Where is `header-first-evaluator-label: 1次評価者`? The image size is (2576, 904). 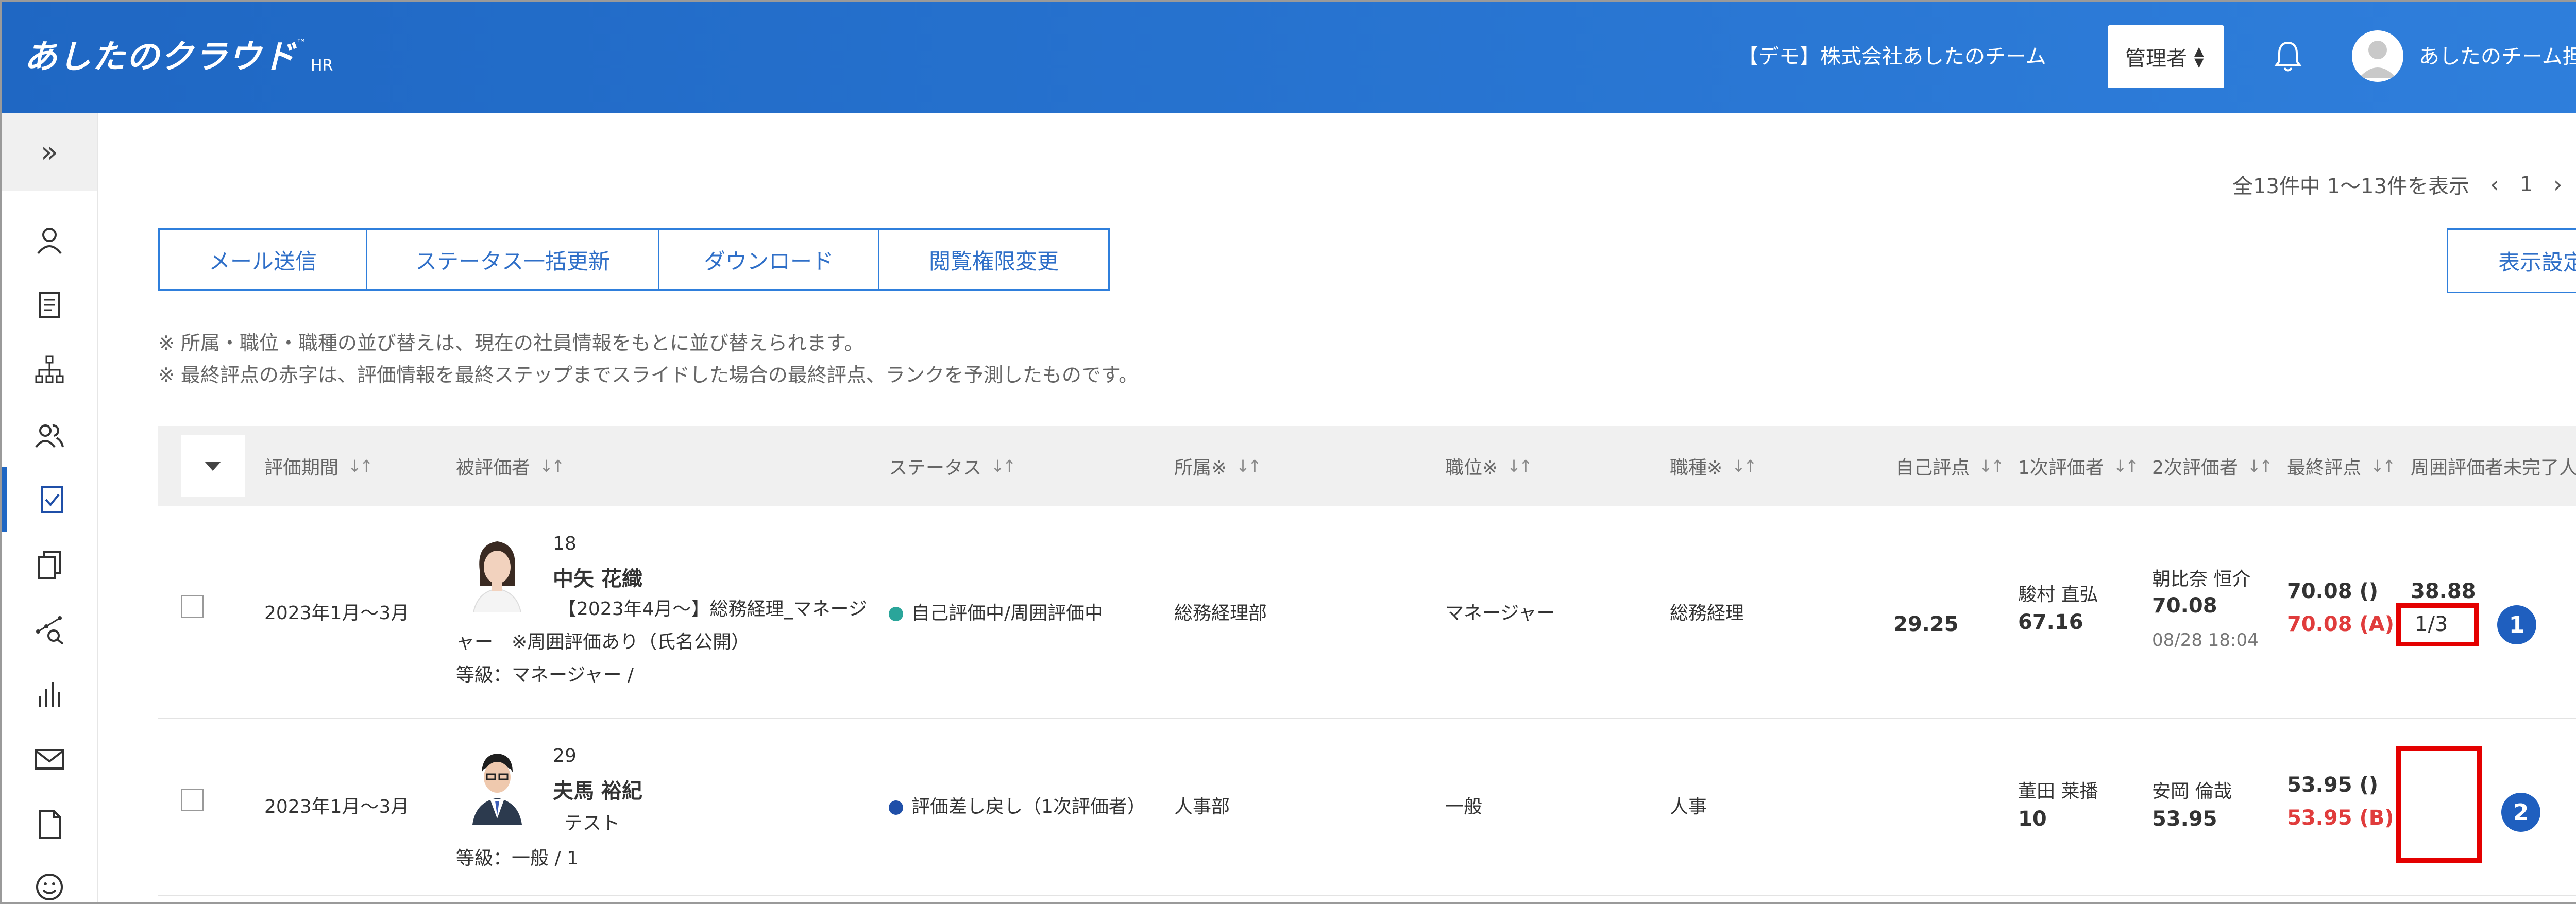
header-first-evaluator-label: 1次評価者 is located at coordinates (2061, 468).